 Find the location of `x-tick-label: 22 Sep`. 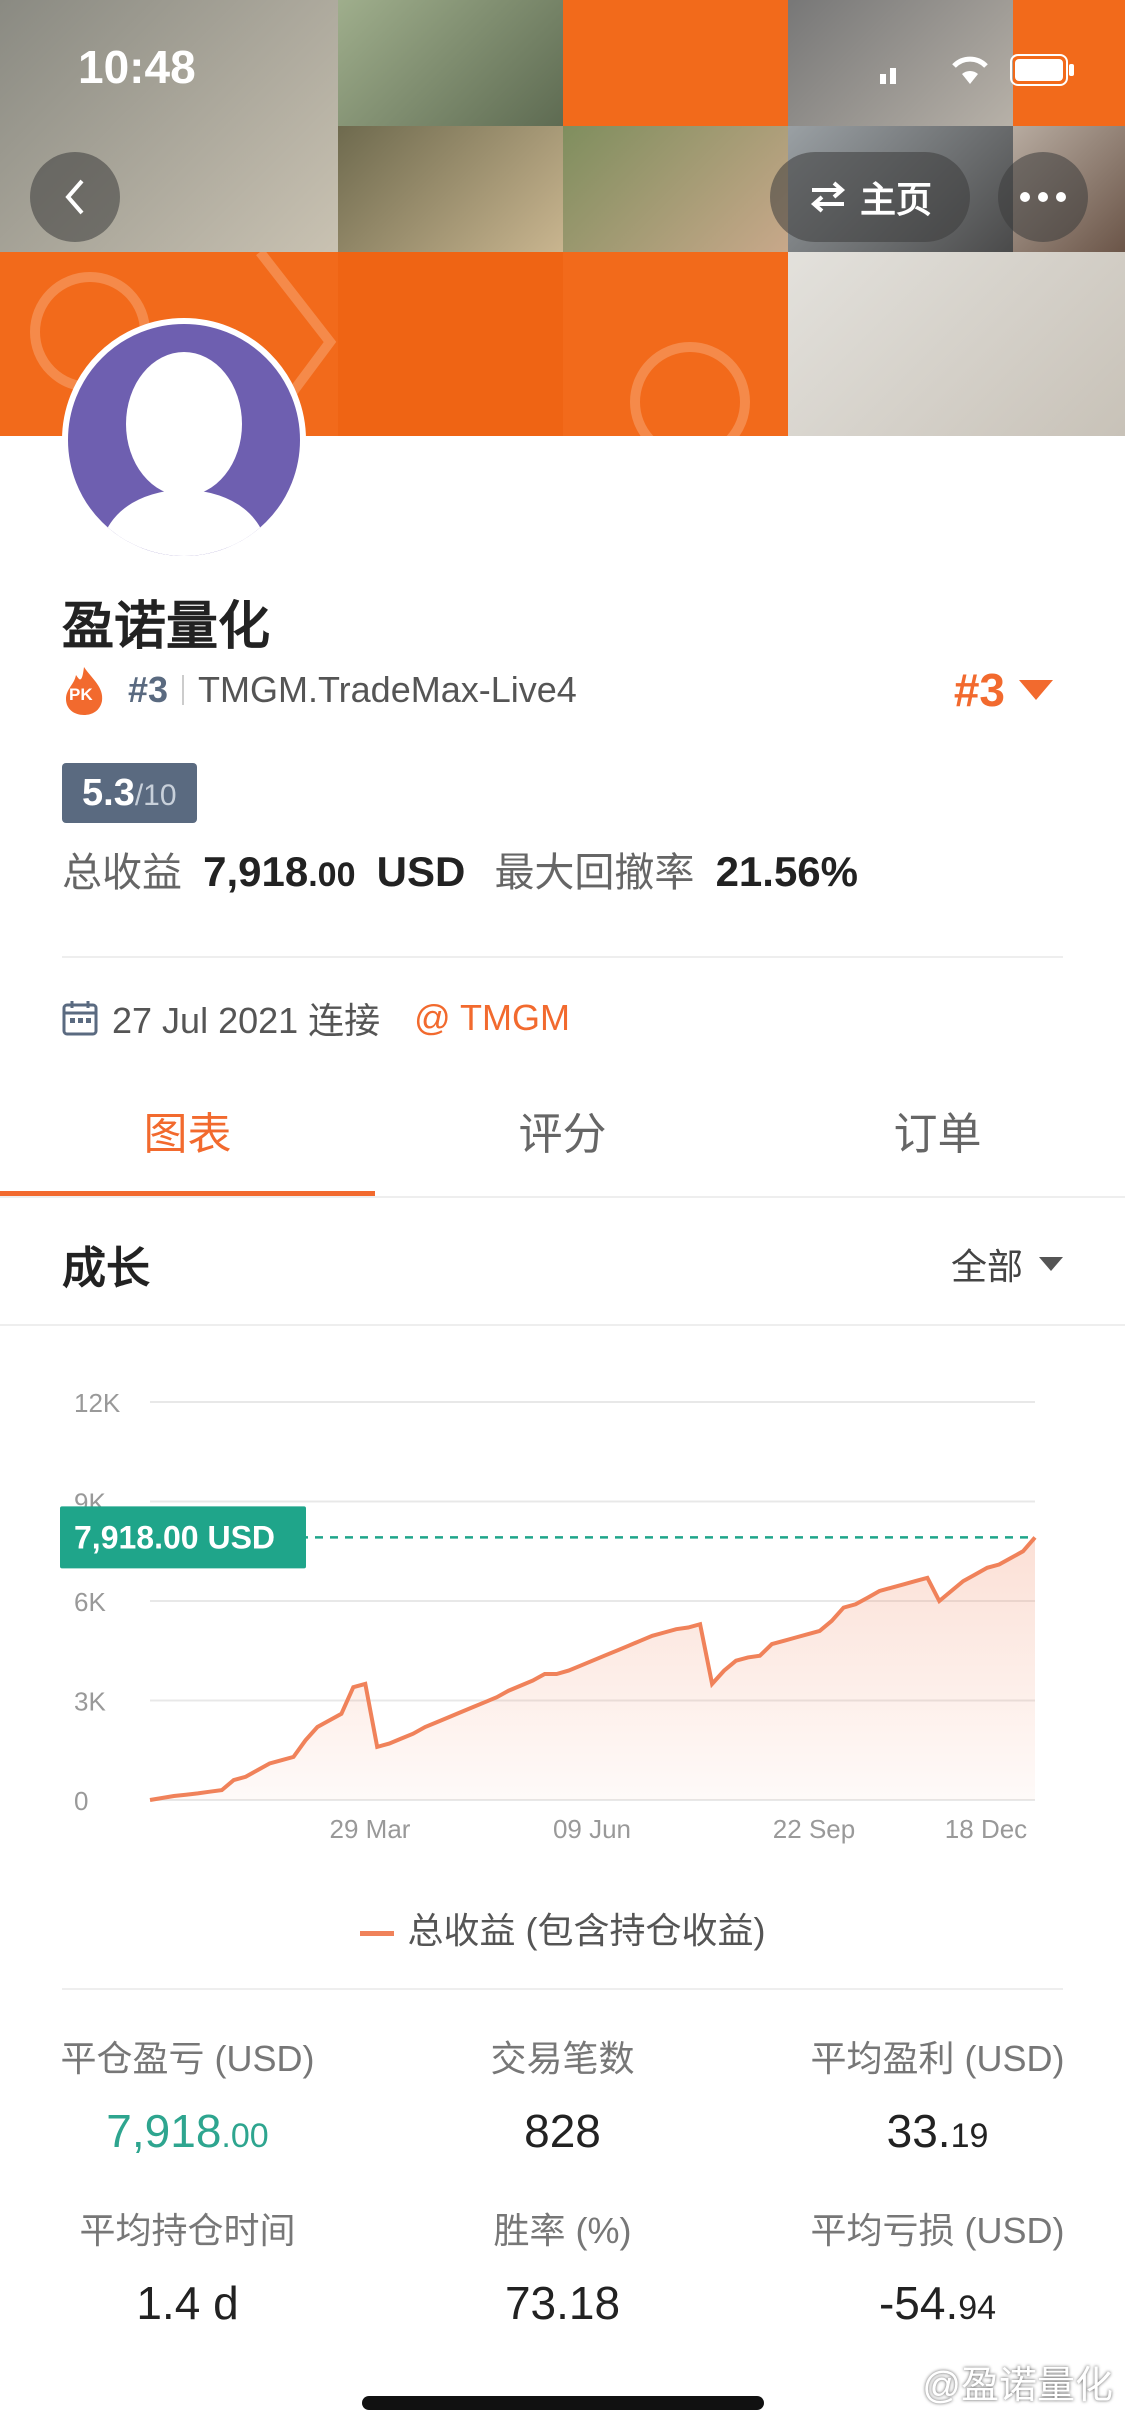

x-tick-label: 22 Sep is located at coordinates (814, 1829).